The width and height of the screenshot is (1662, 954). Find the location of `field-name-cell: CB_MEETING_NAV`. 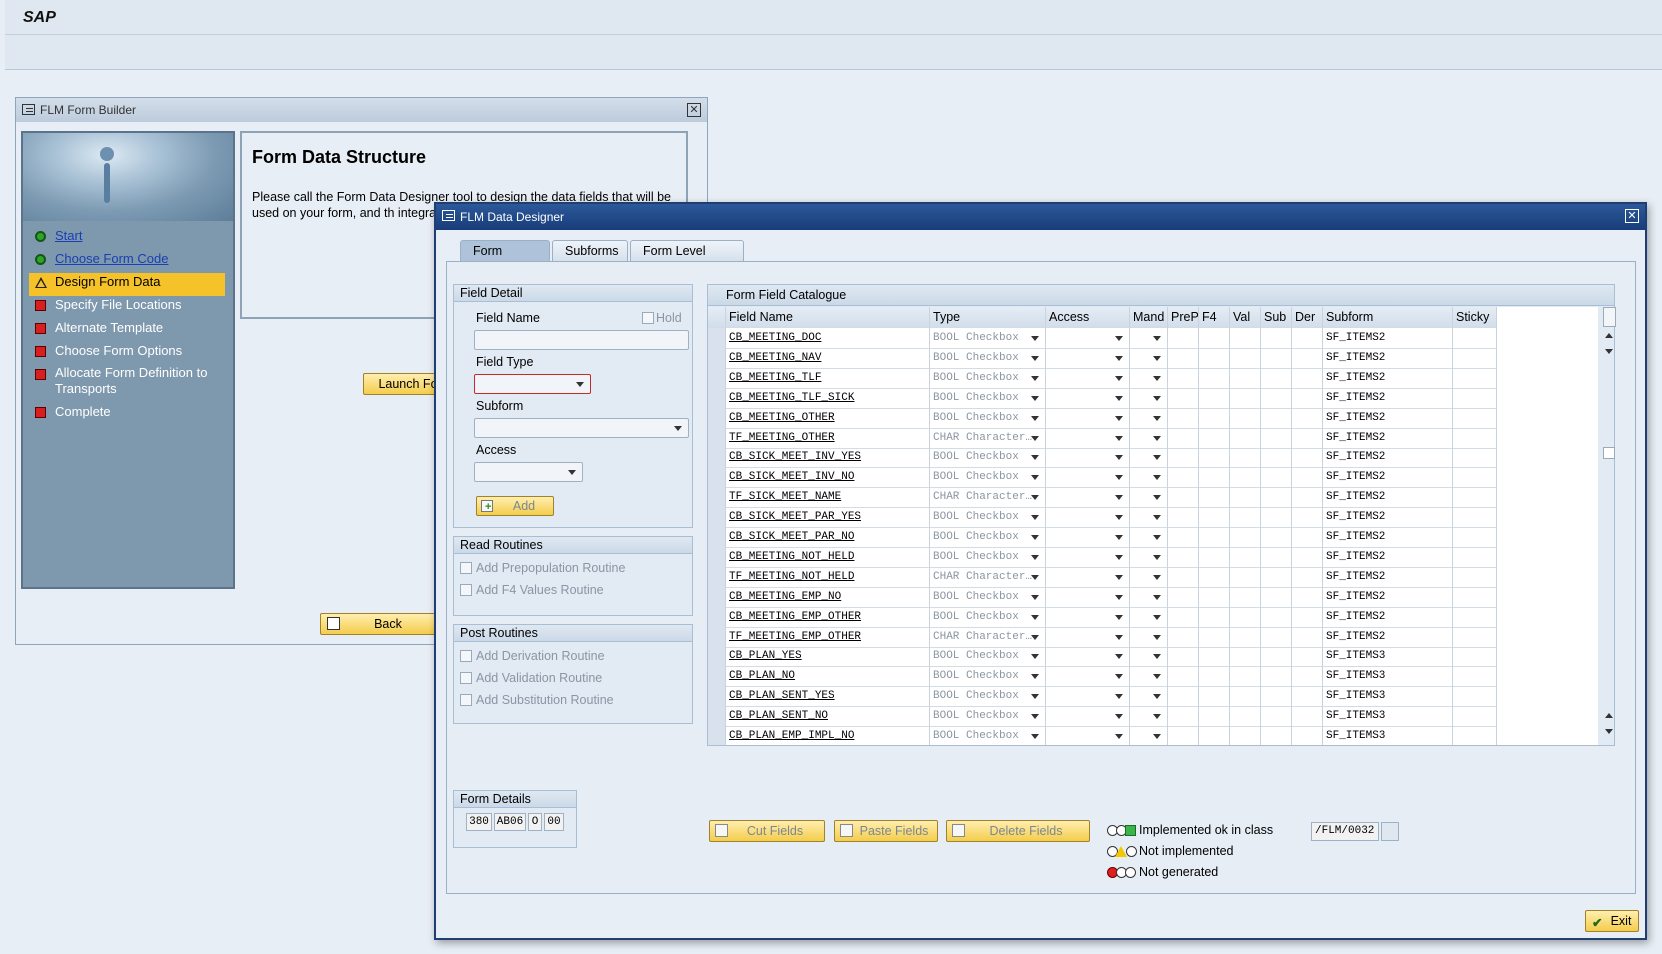

field-name-cell: CB_MEETING_NAV is located at coordinates (828, 358).